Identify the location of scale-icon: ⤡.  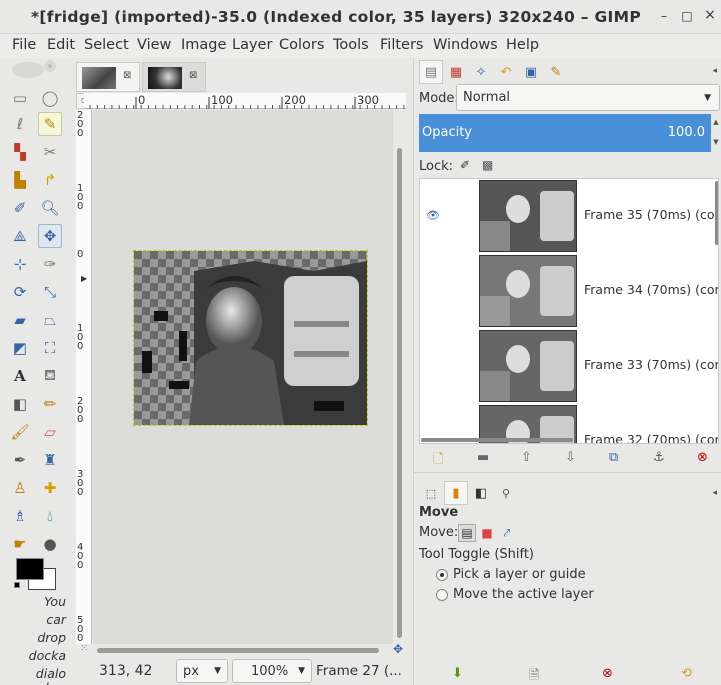
(50, 292).